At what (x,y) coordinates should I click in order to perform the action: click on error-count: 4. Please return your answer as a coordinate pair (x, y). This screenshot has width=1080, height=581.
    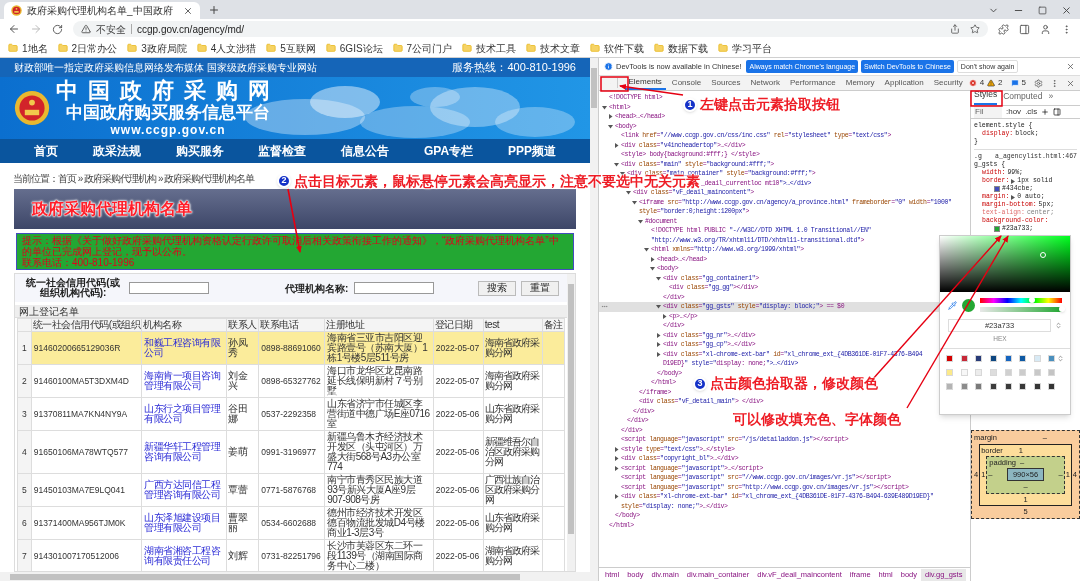
    Looking at the image, I should click on (982, 83).